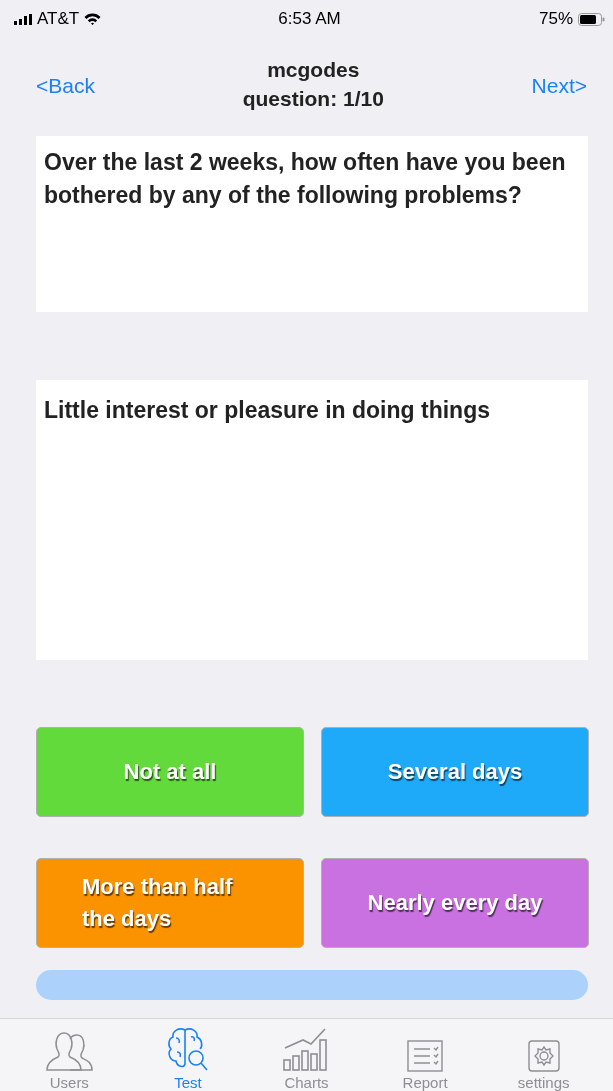 Image resolution: width=613 pixels, height=1091 pixels. What do you see at coordinates (58, 19) in the screenshot?
I see `carrier-name: AT&T` at bounding box center [58, 19].